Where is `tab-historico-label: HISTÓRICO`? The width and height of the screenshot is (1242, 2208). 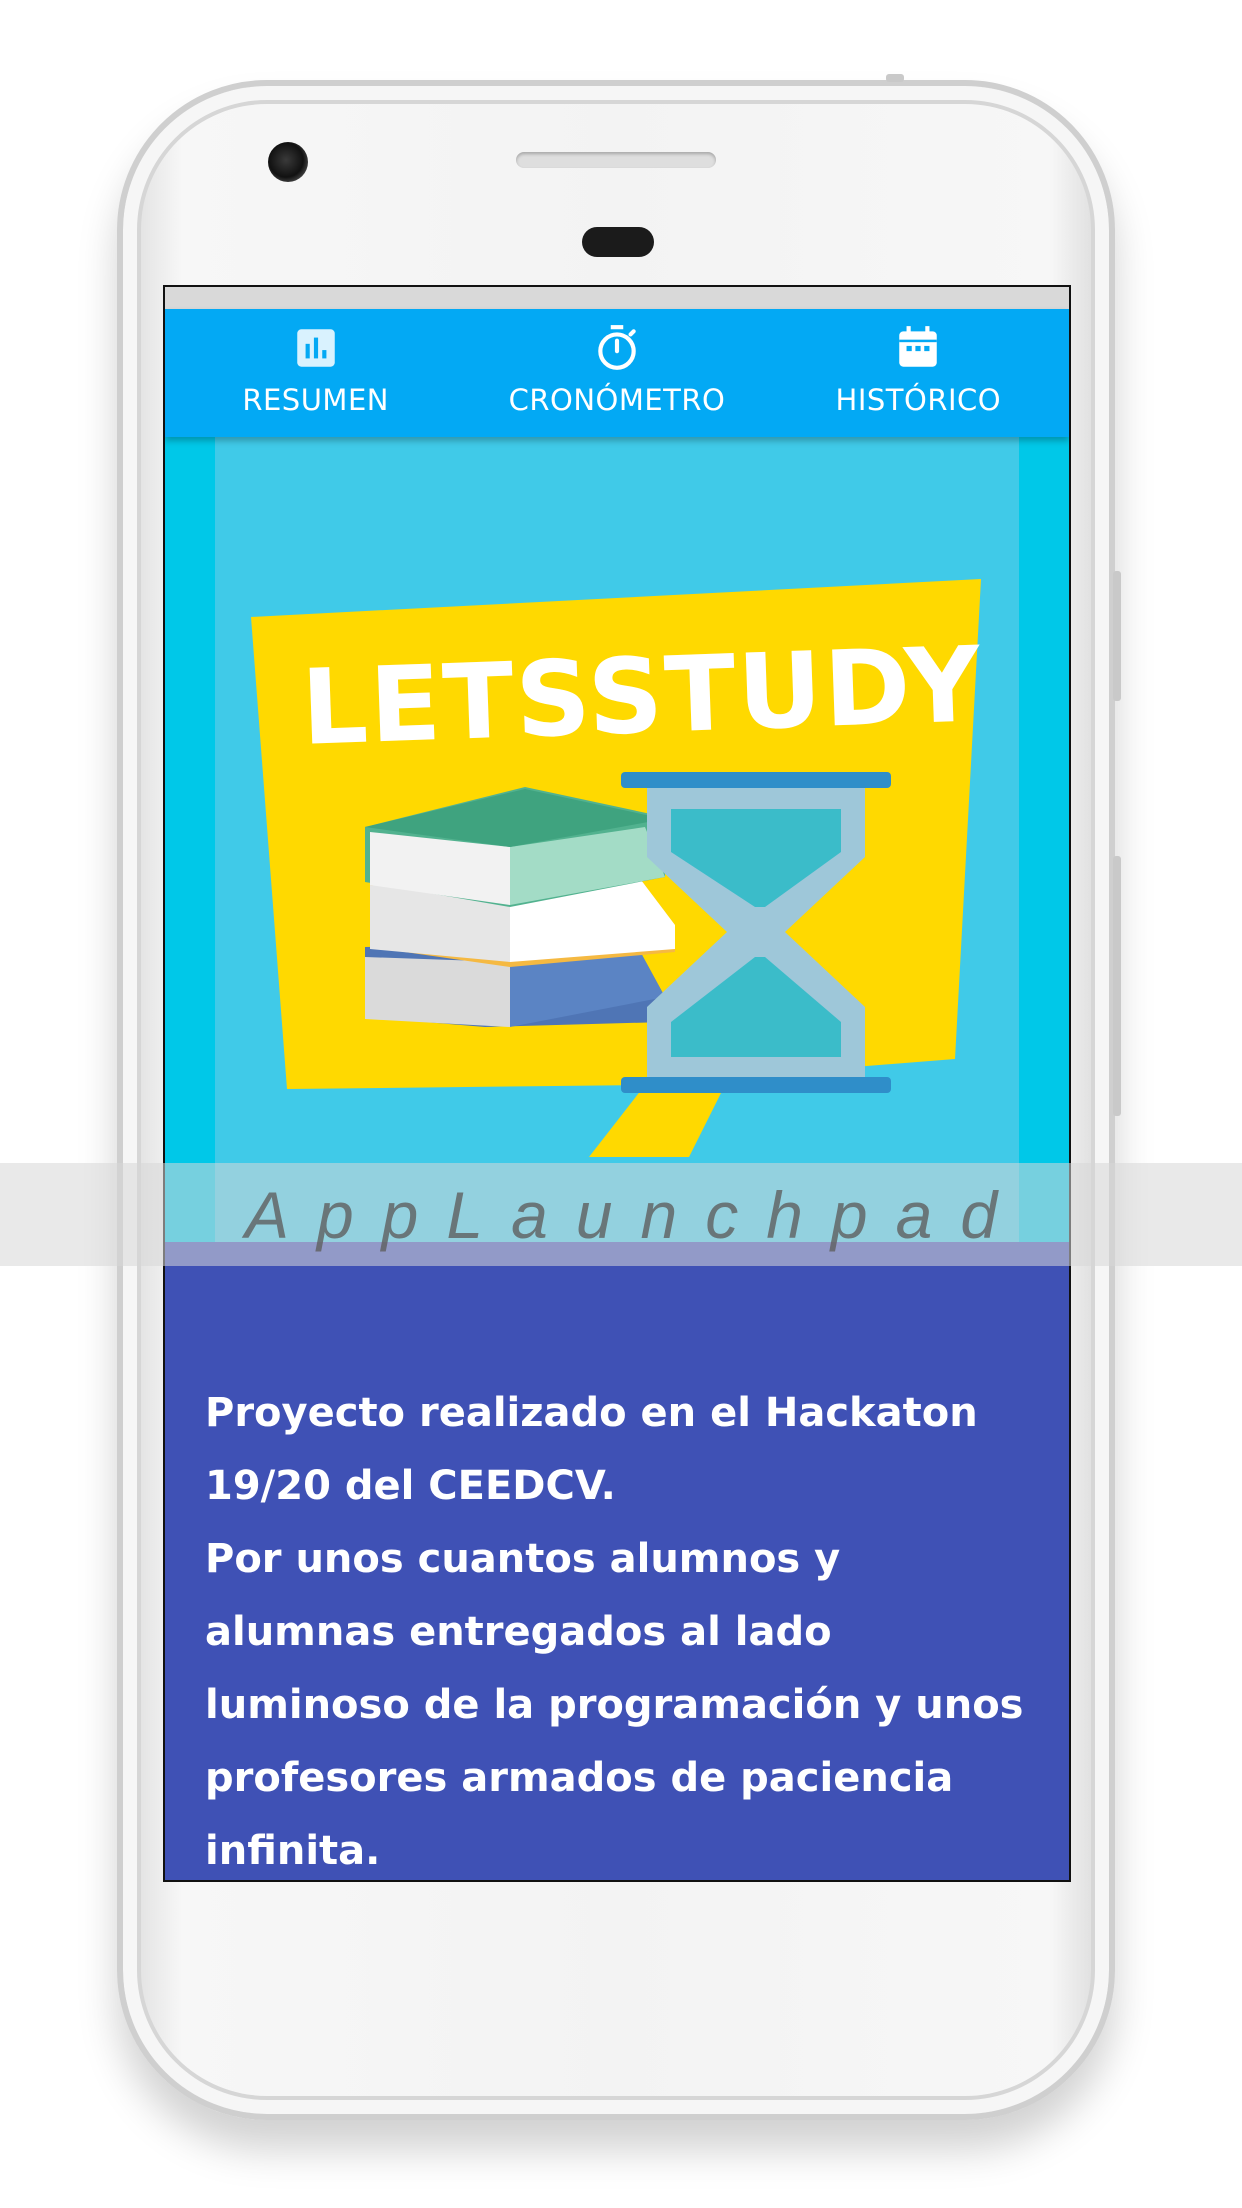 tab-historico-label: HISTÓRICO is located at coordinates (918, 400).